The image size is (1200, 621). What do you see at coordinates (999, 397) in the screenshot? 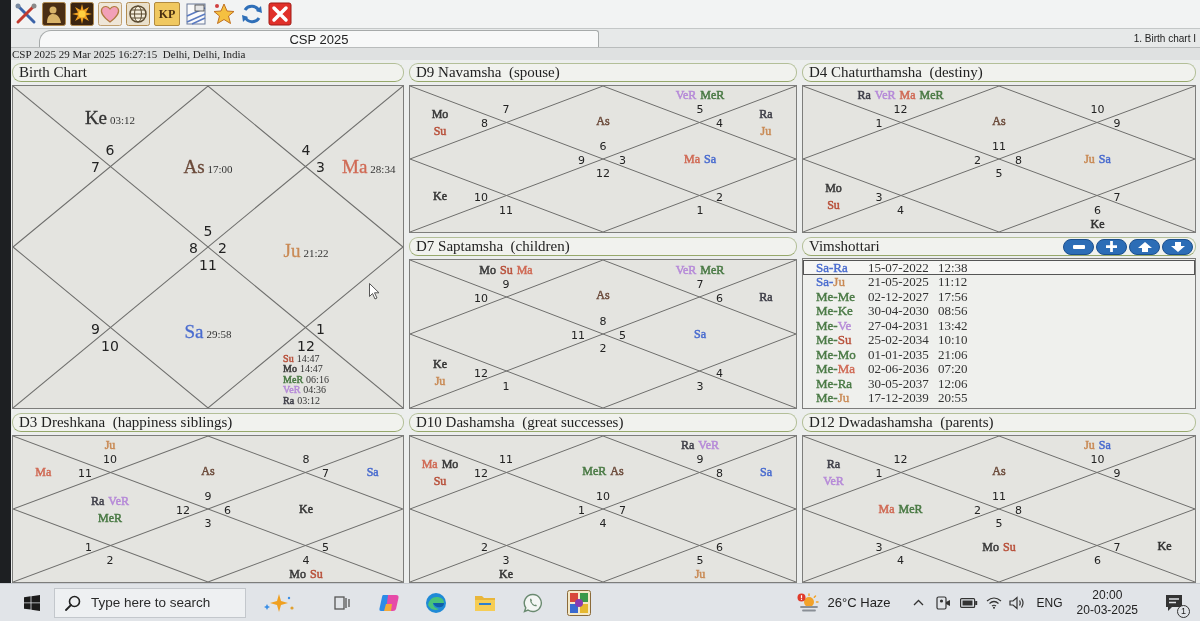
I see `dasha-row: Me-Ju 17-12-2039 20:55` at bounding box center [999, 397].